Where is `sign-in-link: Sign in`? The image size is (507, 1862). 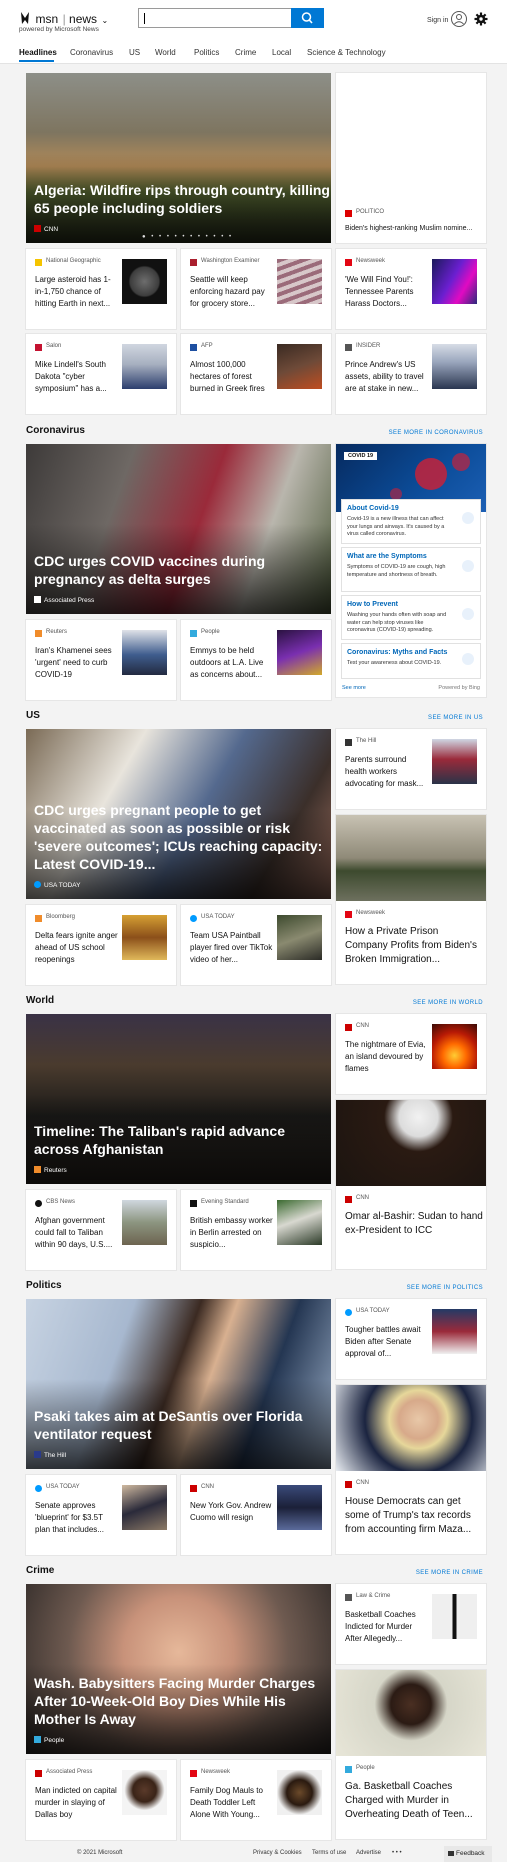
sign-in-link: Sign in is located at coordinates (437, 20).